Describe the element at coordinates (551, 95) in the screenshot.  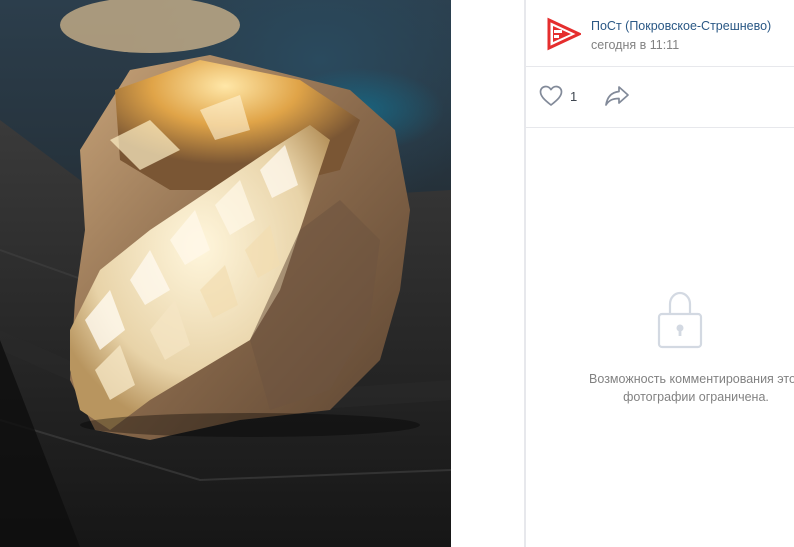
I see `heart-icon` at that location.